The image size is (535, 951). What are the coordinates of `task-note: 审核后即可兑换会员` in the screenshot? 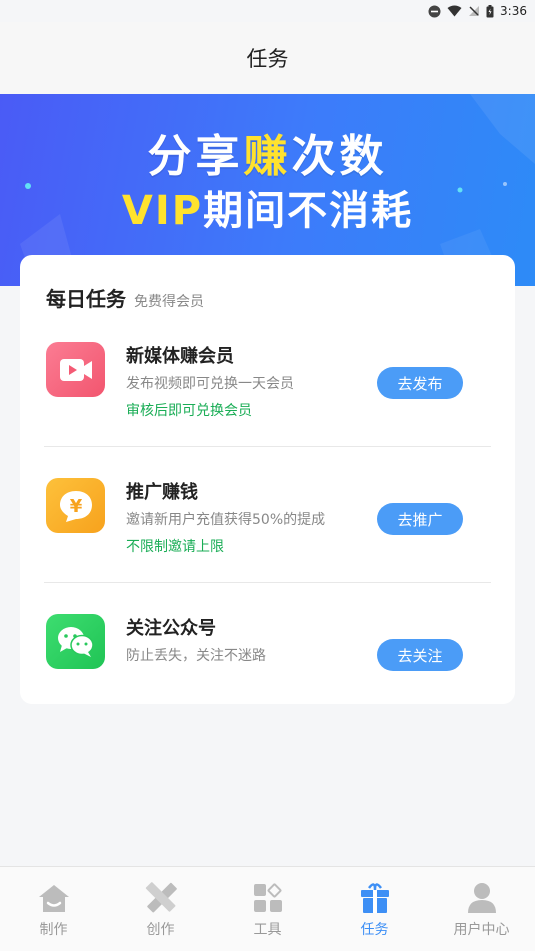 It's located at (189, 411).